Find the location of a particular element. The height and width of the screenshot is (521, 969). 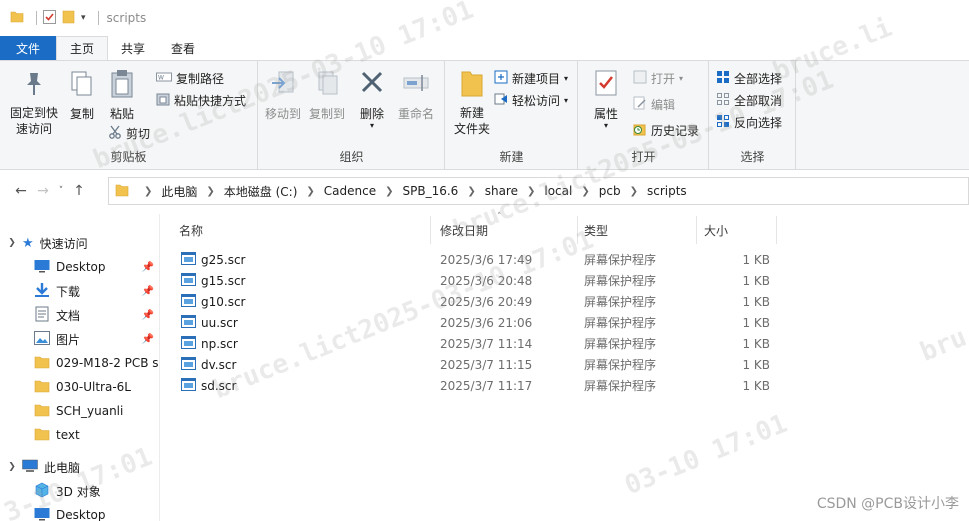

up-arrow-icon: ↑ is located at coordinates (79, 191).